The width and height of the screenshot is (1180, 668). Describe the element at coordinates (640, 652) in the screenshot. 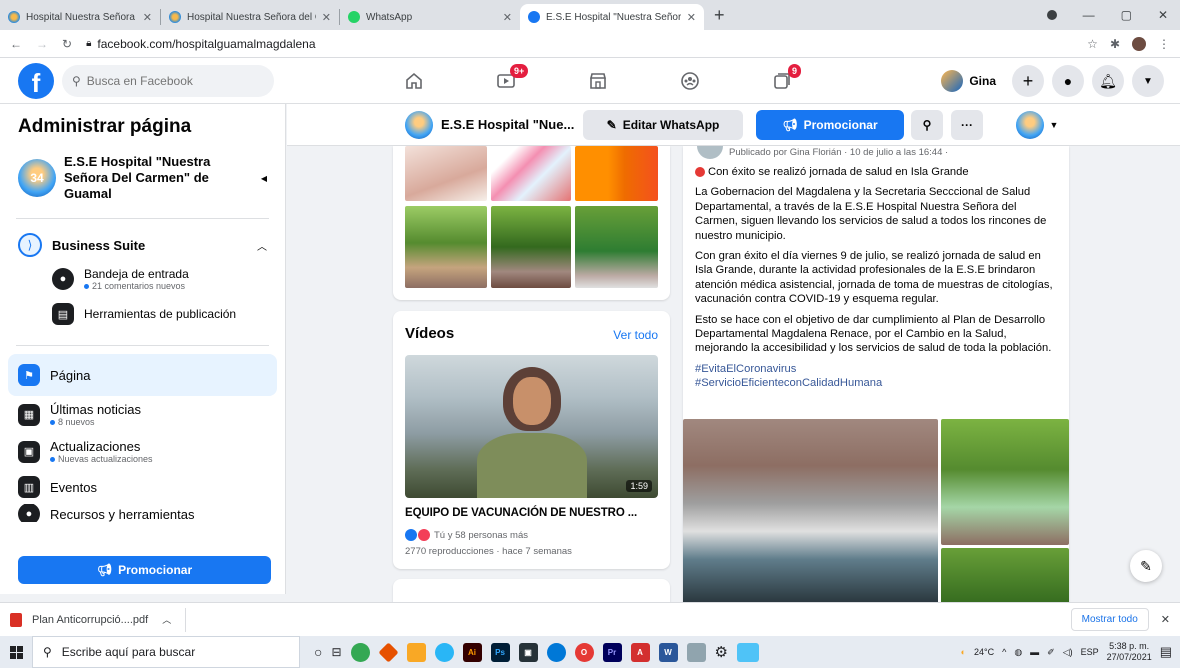

I see `acrobat-icon: A` at that location.